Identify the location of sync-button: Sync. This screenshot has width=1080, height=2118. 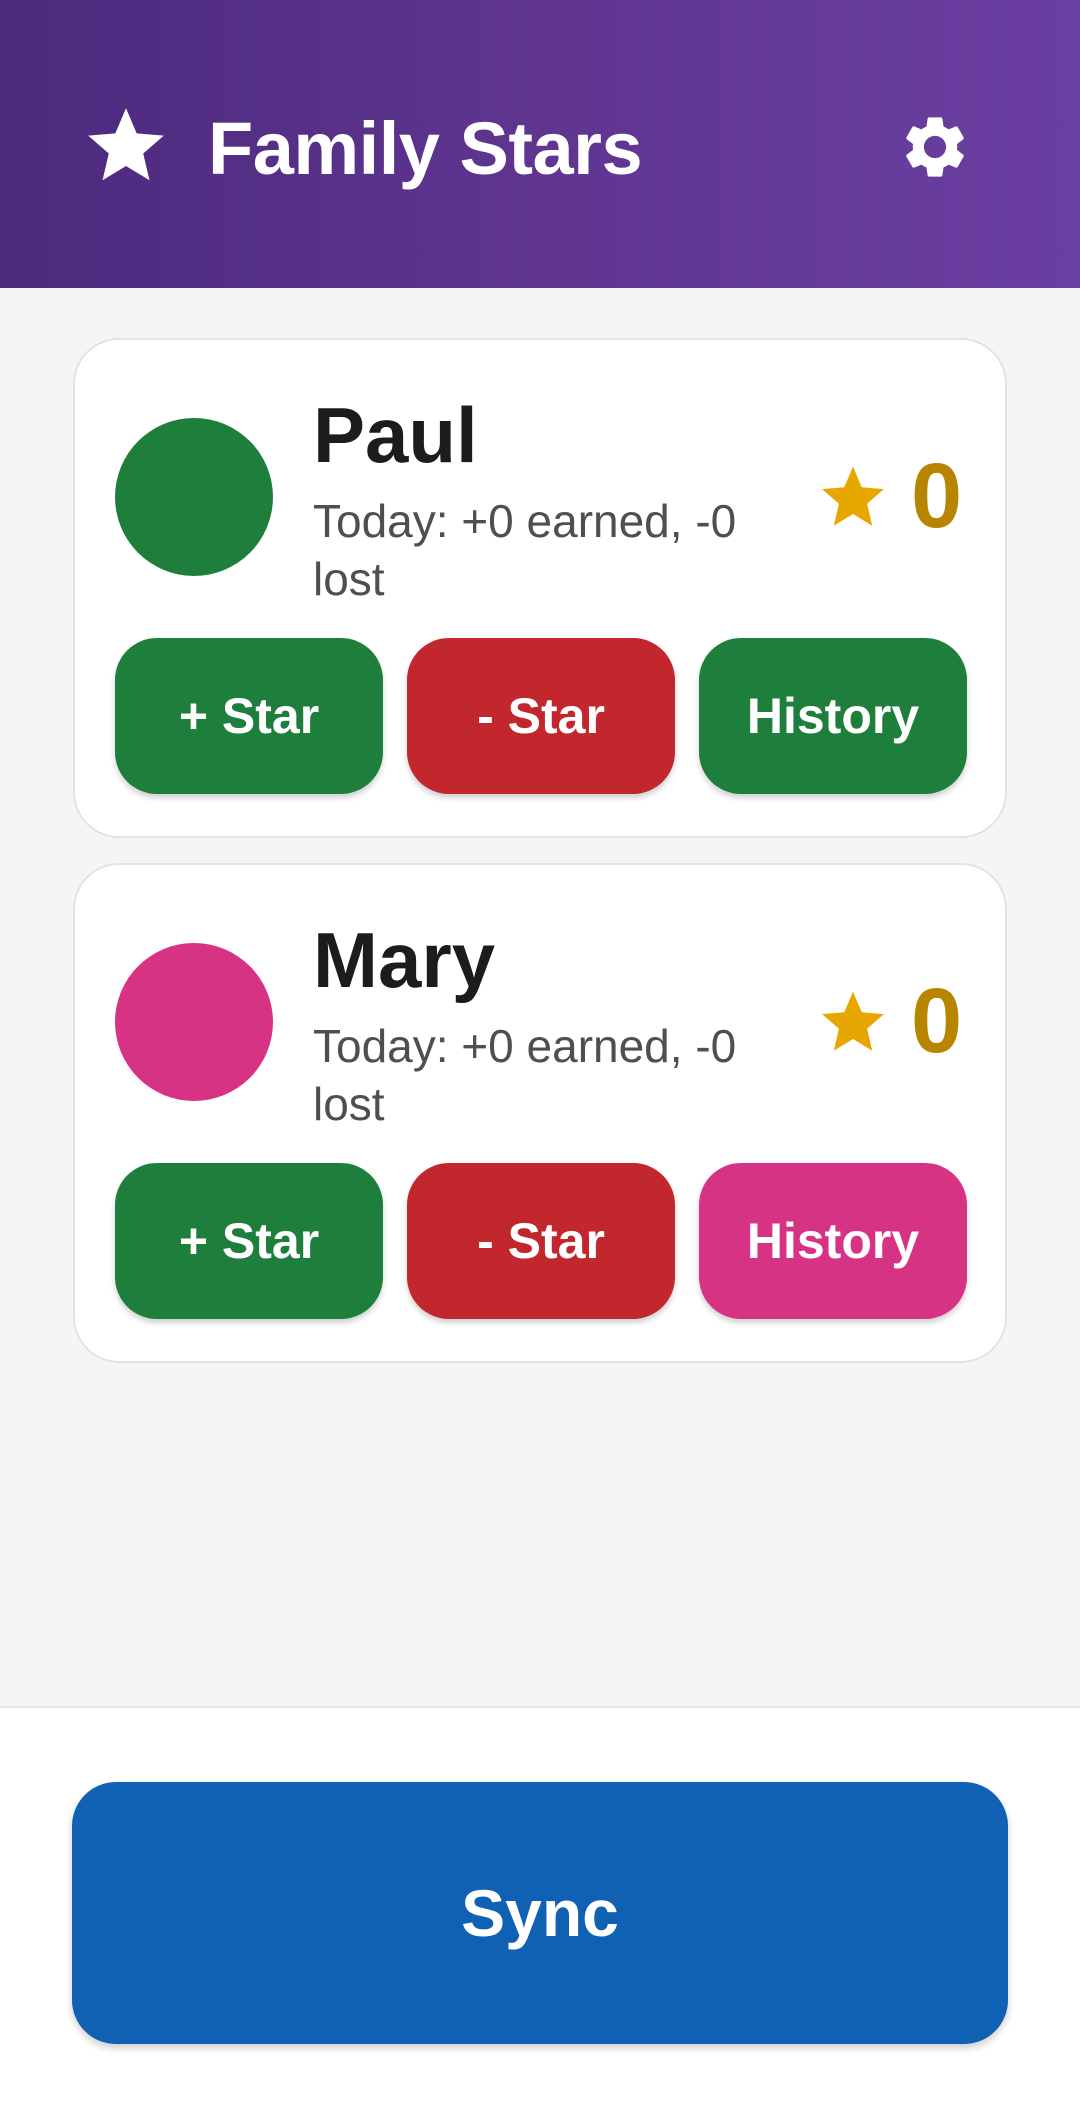
(540, 1913).